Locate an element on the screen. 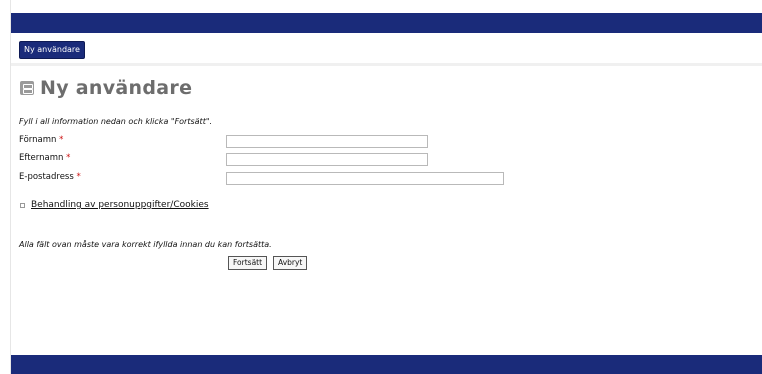 This screenshot has width=762, height=374. email-field is located at coordinates (365, 178).